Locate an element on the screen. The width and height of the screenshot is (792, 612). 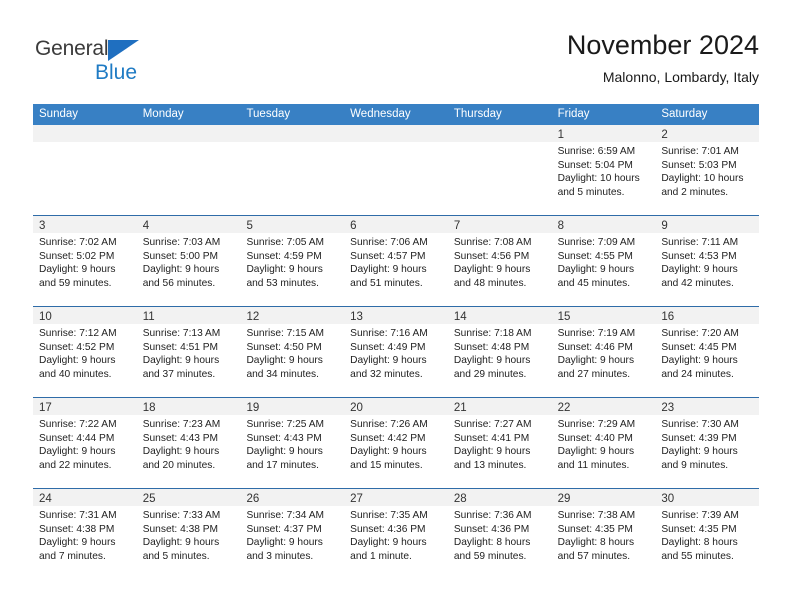
daylight-line-2: and 59 minutes. is located at coordinates (490, 556).